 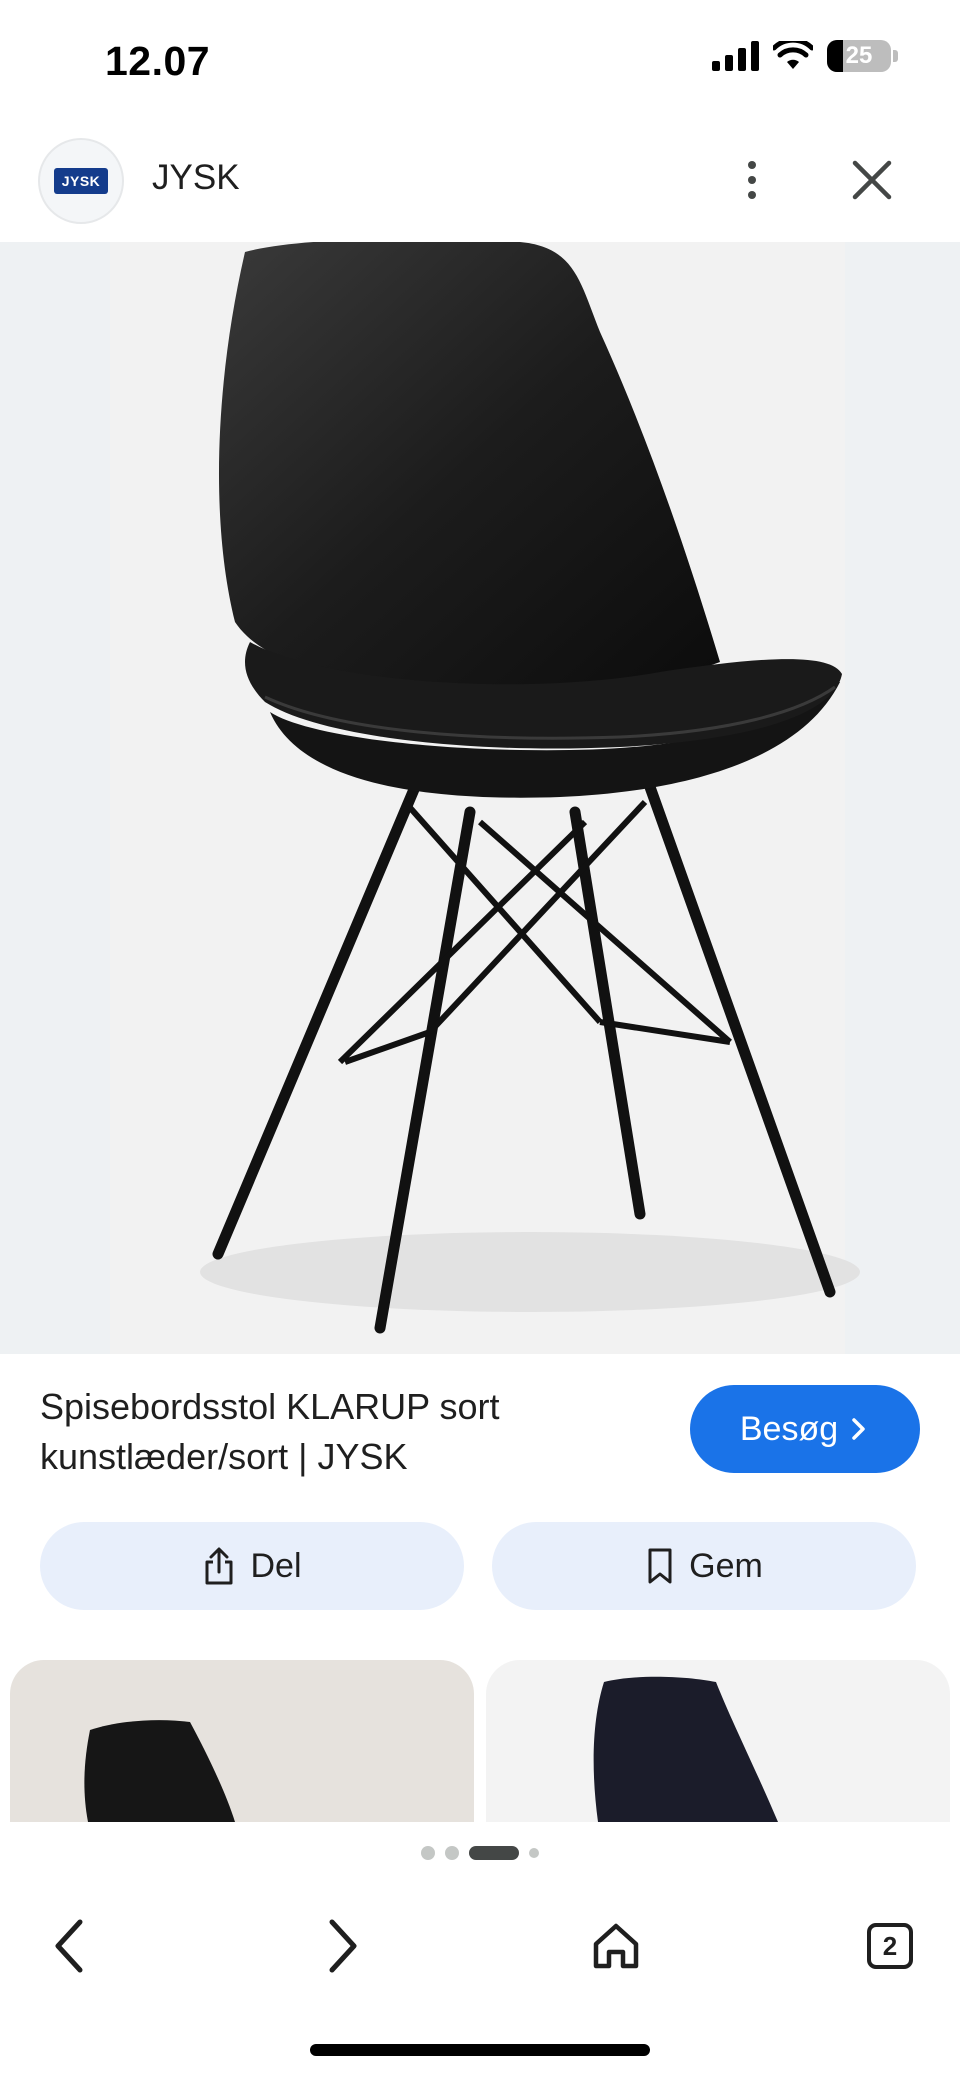 What do you see at coordinates (895, 56) in the screenshot?
I see `battery-tip` at bounding box center [895, 56].